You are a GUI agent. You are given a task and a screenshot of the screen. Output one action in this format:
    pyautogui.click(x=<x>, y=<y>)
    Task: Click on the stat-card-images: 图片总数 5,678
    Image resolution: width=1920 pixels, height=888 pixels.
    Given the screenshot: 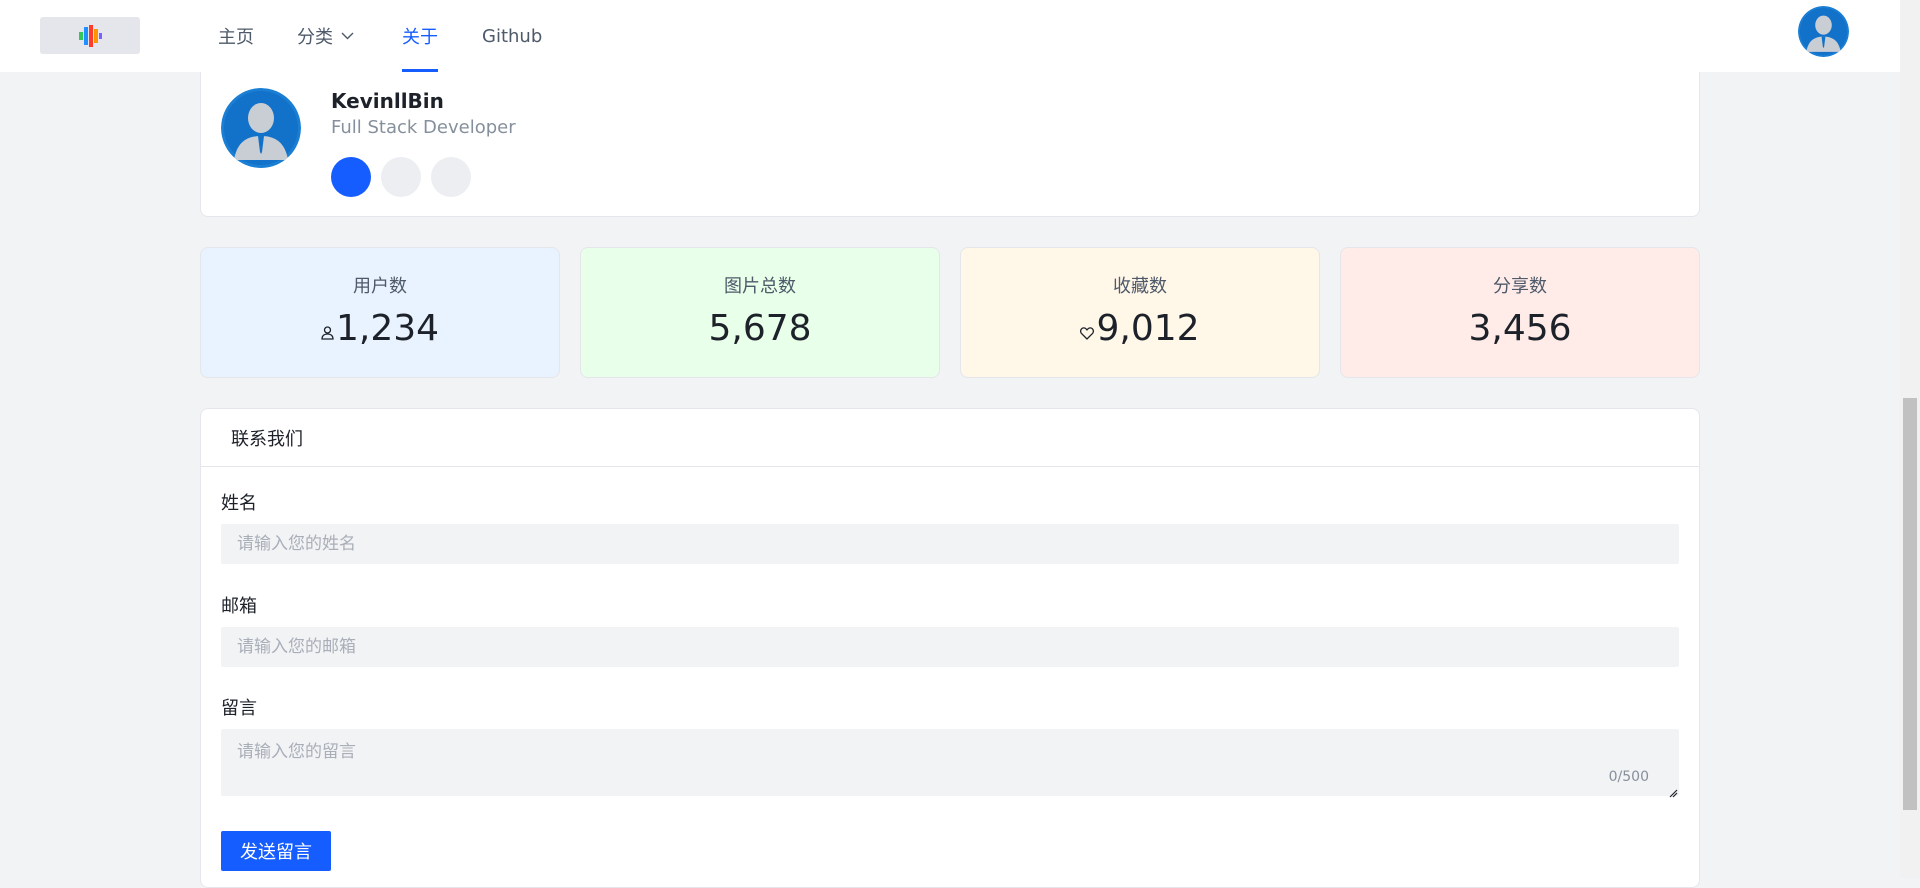 What is the action you would take?
    pyautogui.click(x=760, y=312)
    